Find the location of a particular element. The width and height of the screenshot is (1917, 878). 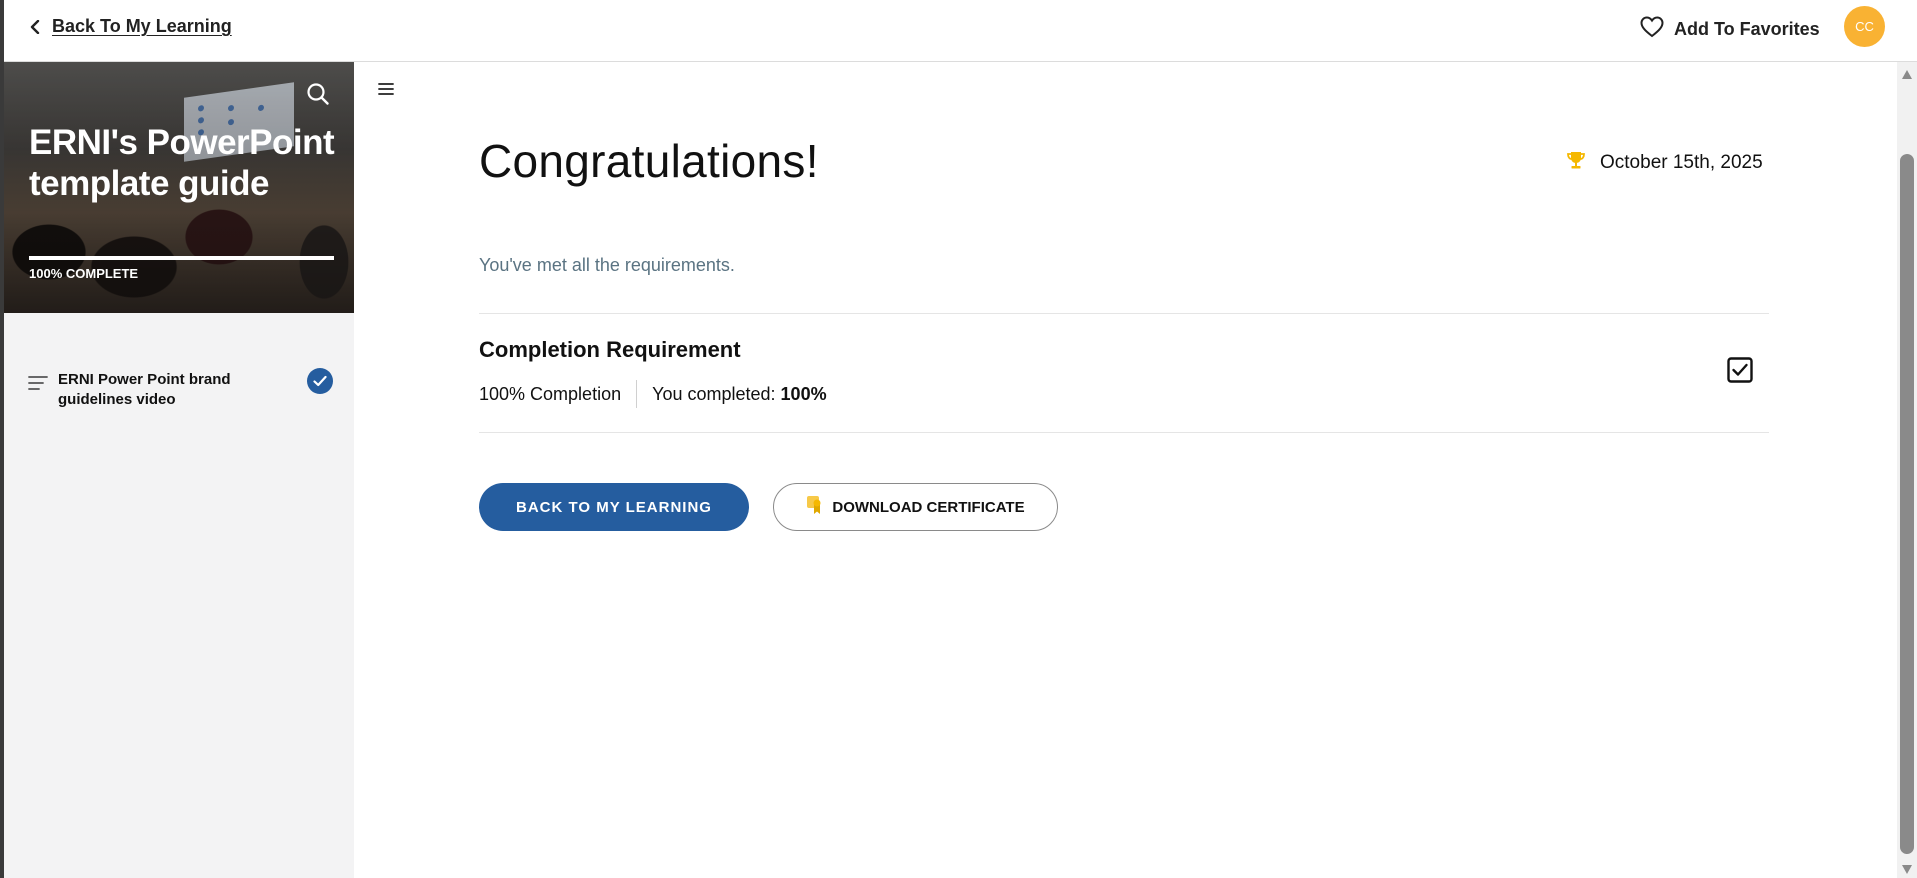

scrollbar-thumb is located at coordinates (1907, 504).